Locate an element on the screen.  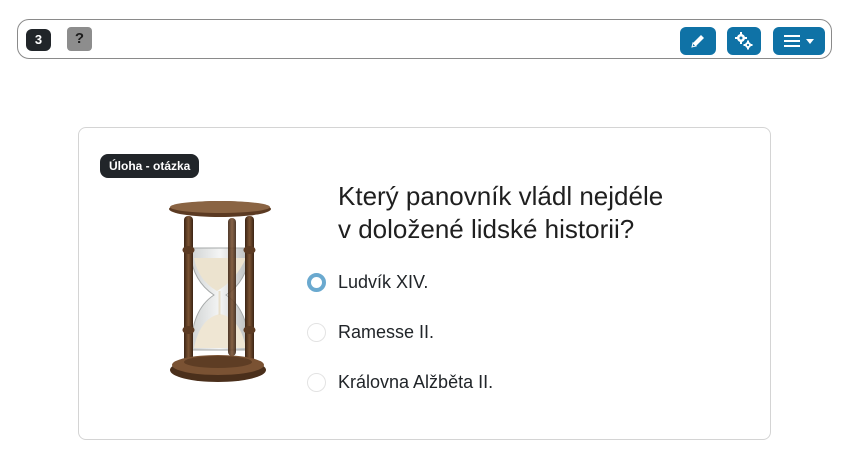
edit-button is located at coordinates (698, 41).